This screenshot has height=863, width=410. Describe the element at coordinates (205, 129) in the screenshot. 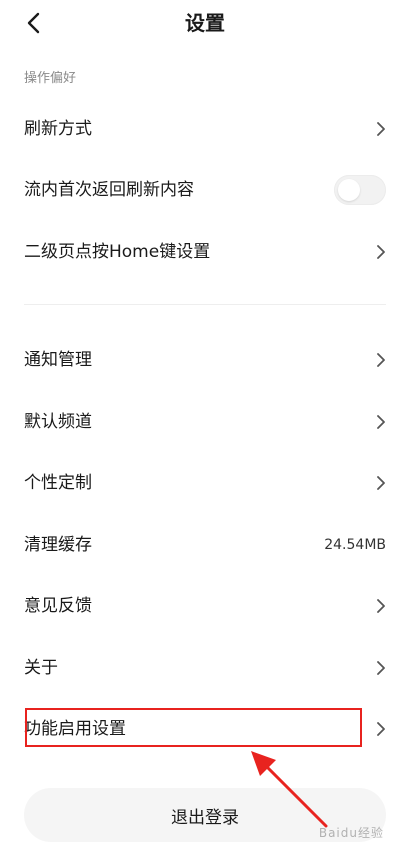

I see `settings-row-refresh-method: 刷新方式` at that location.